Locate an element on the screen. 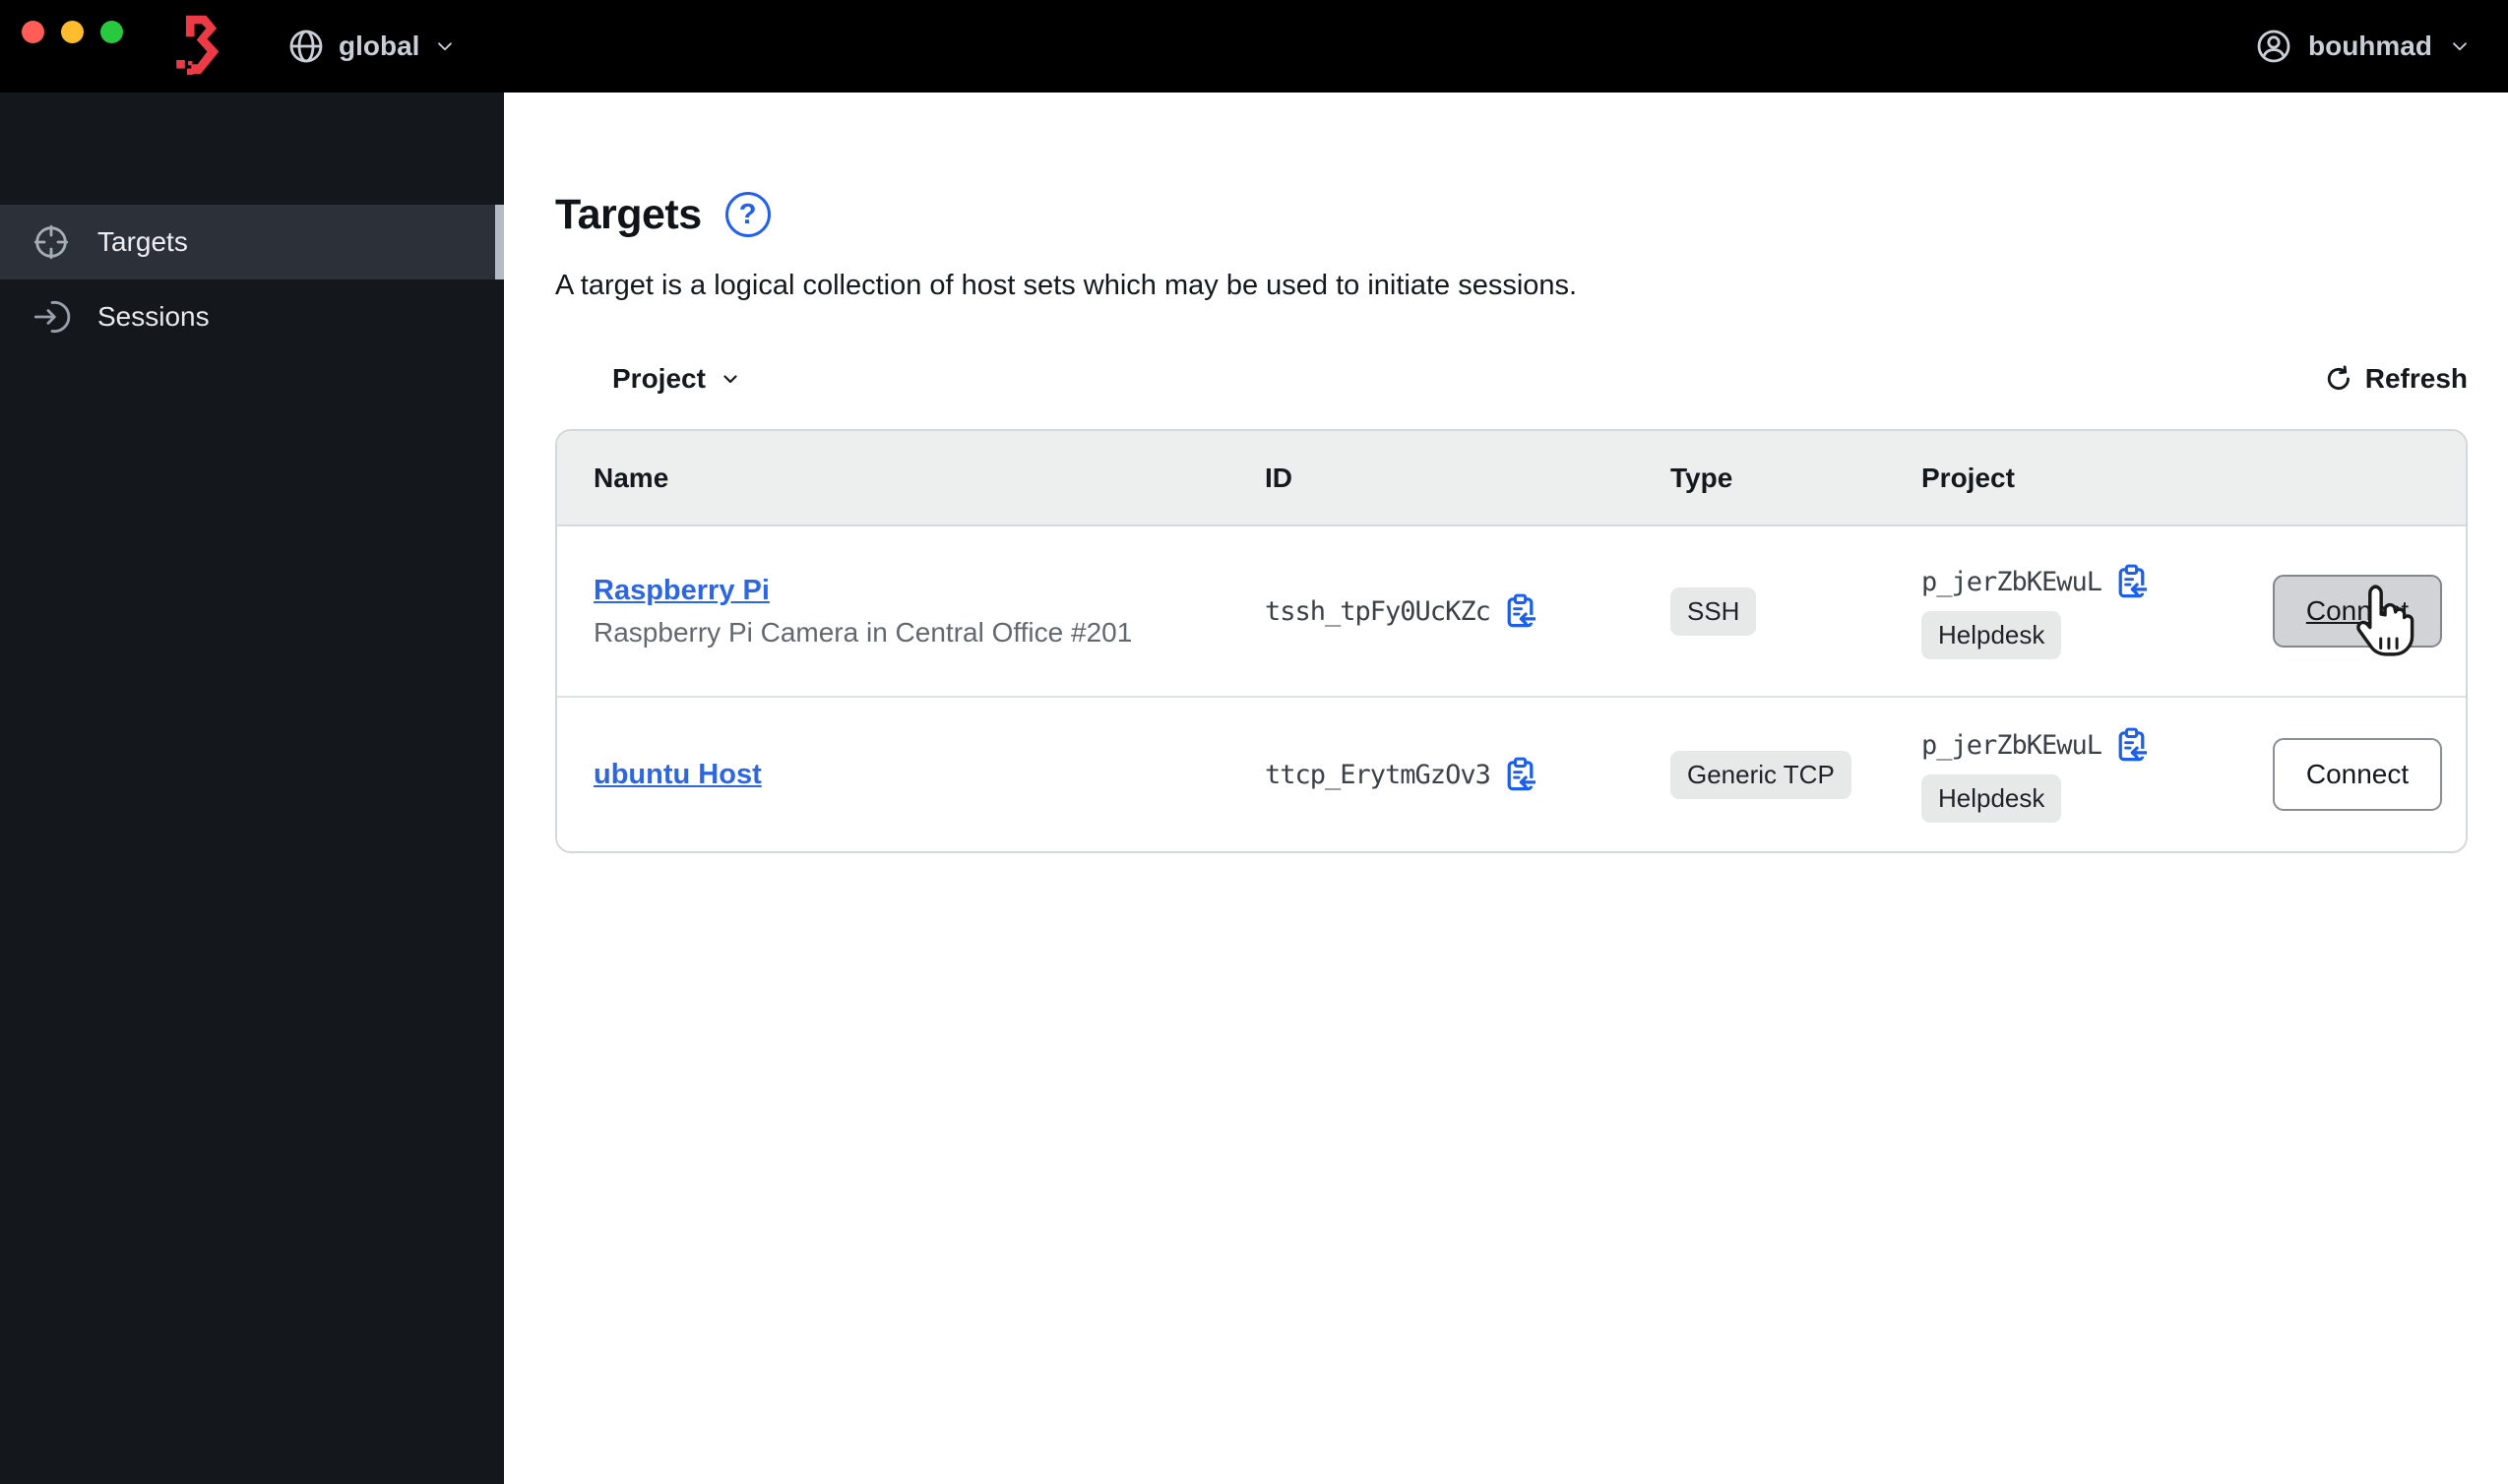 The width and height of the screenshot is (2508, 1484). column-header-type: Type is located at coordinates (1701, 478).